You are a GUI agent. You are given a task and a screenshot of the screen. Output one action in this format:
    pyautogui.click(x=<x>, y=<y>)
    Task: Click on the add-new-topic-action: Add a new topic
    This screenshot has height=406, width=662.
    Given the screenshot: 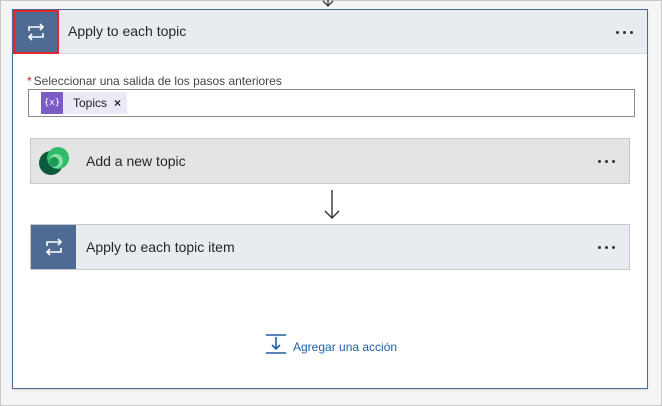 What is the action you would take?
    pyautogui.click(x=330, y=161)
    